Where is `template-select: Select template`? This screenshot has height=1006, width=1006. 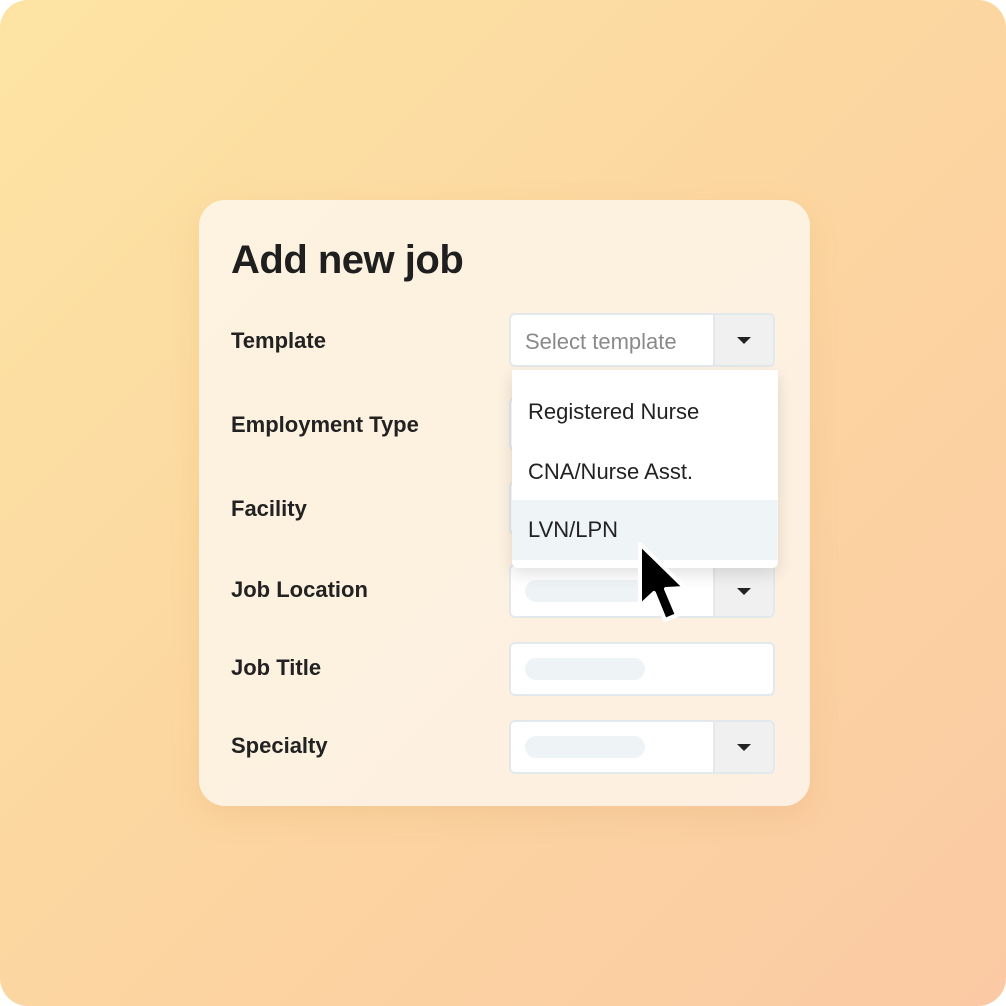
template-select: Select template is located at coordinates (642, 340).